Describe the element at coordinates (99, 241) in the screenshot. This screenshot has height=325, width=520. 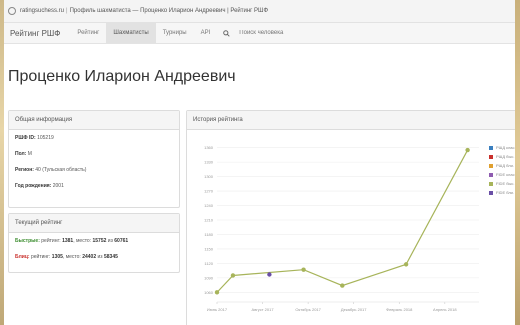
I see `fast-place-value: 15752` at that location.